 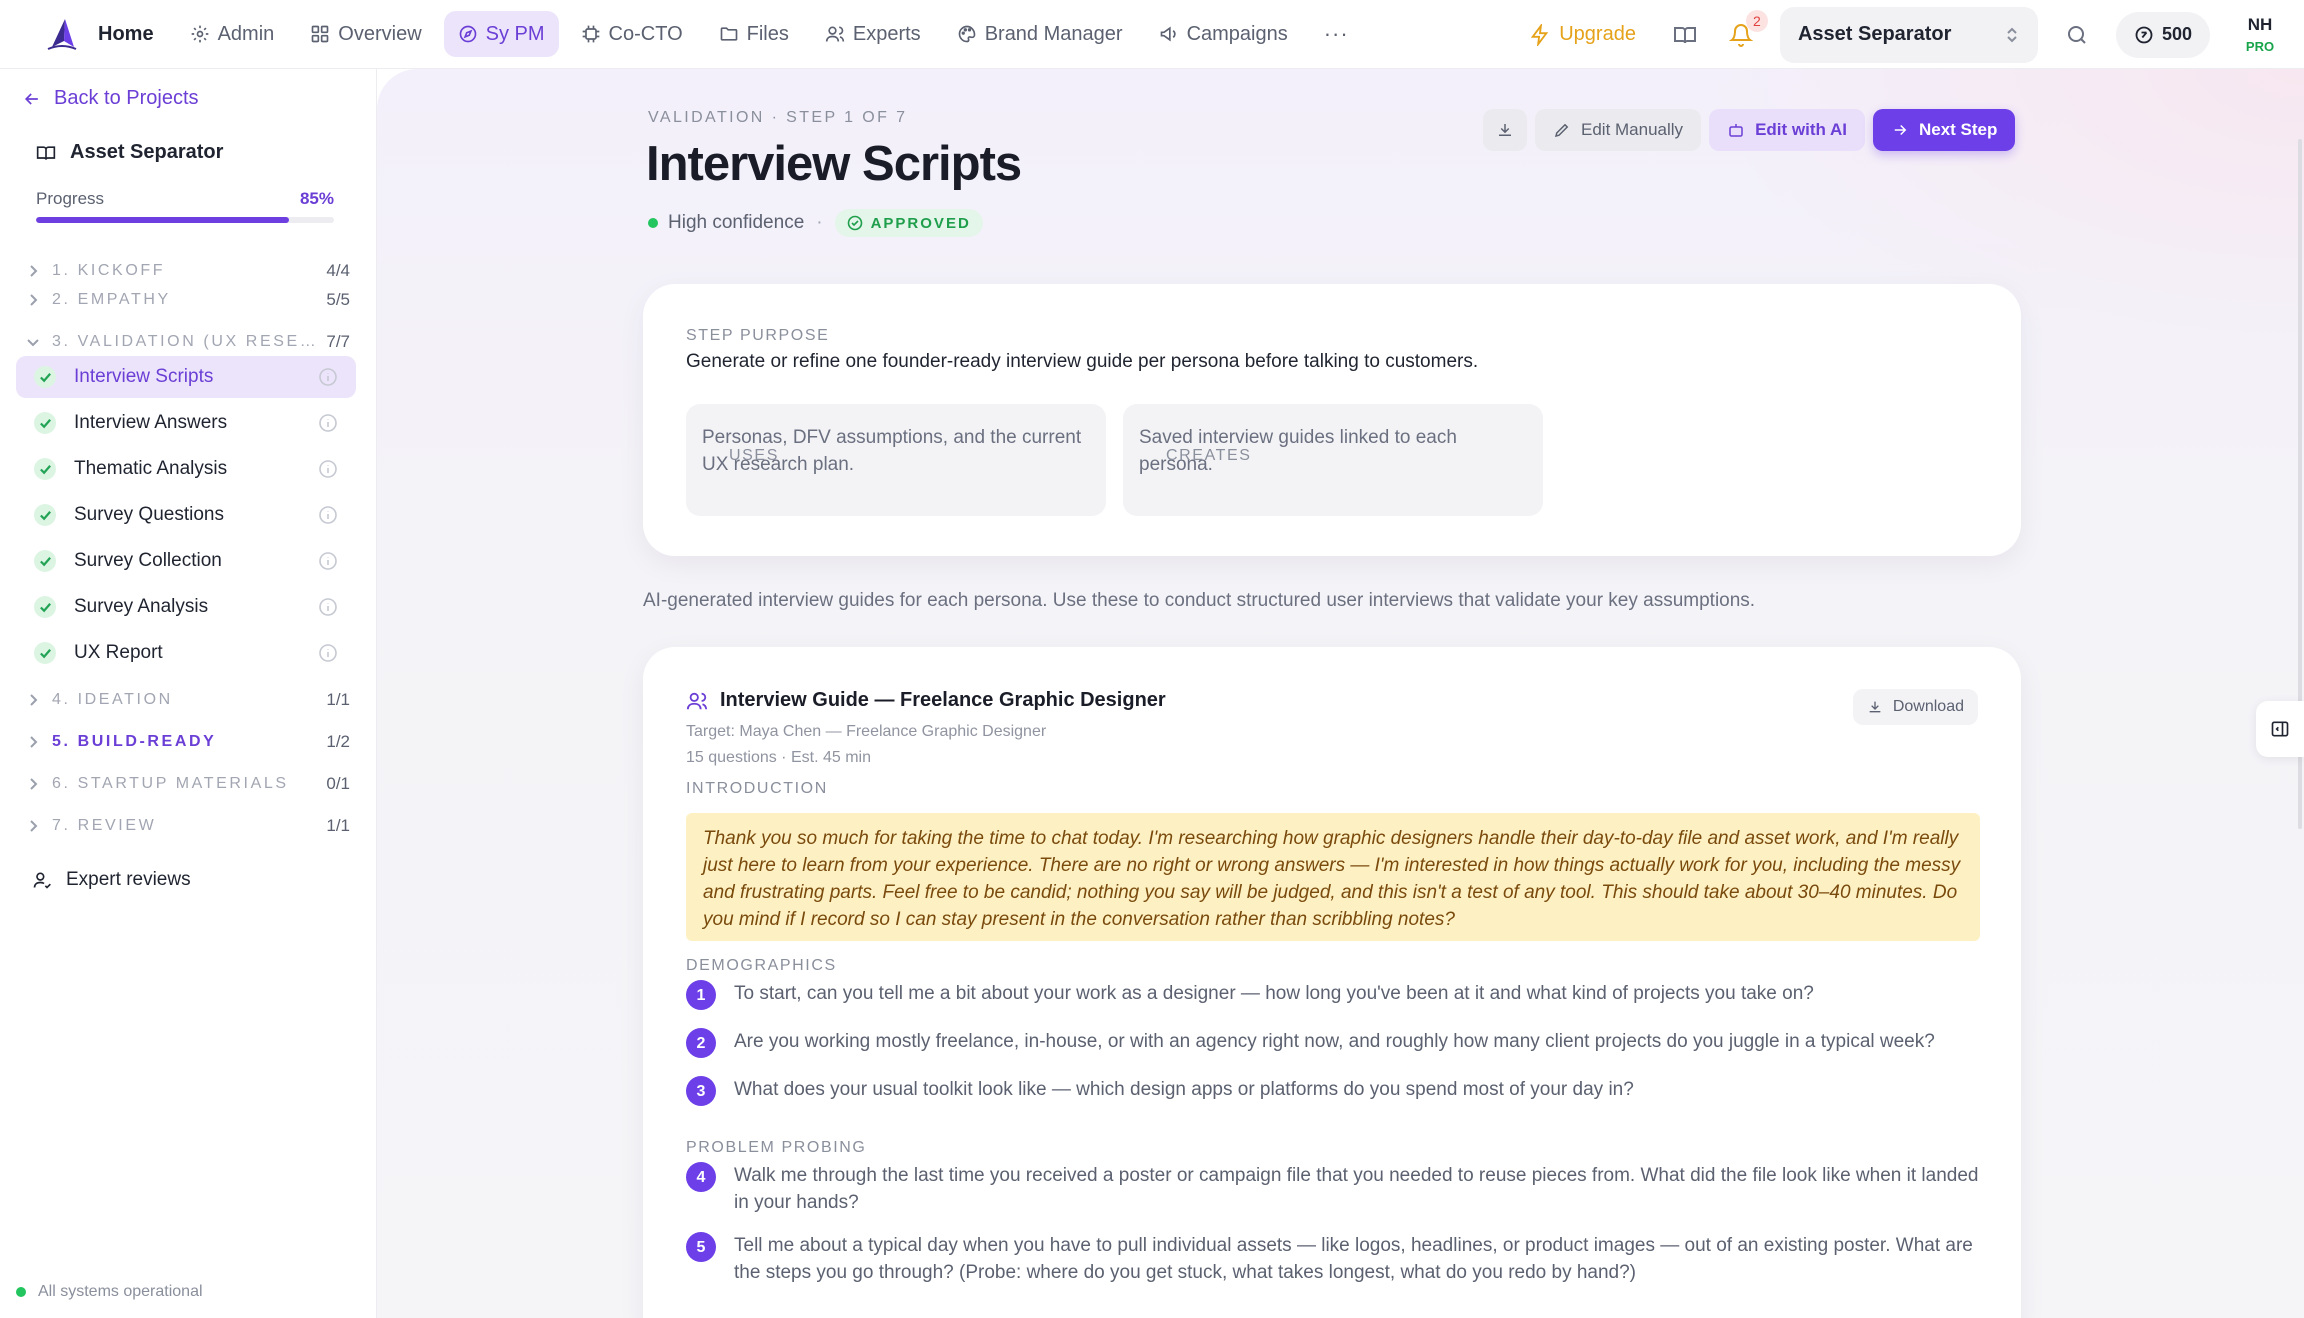 What do you see at coordinates (186, 515) in the screenshot?
I see `step-survey-questions: Survey Questions` at bounding box center [186, 515].